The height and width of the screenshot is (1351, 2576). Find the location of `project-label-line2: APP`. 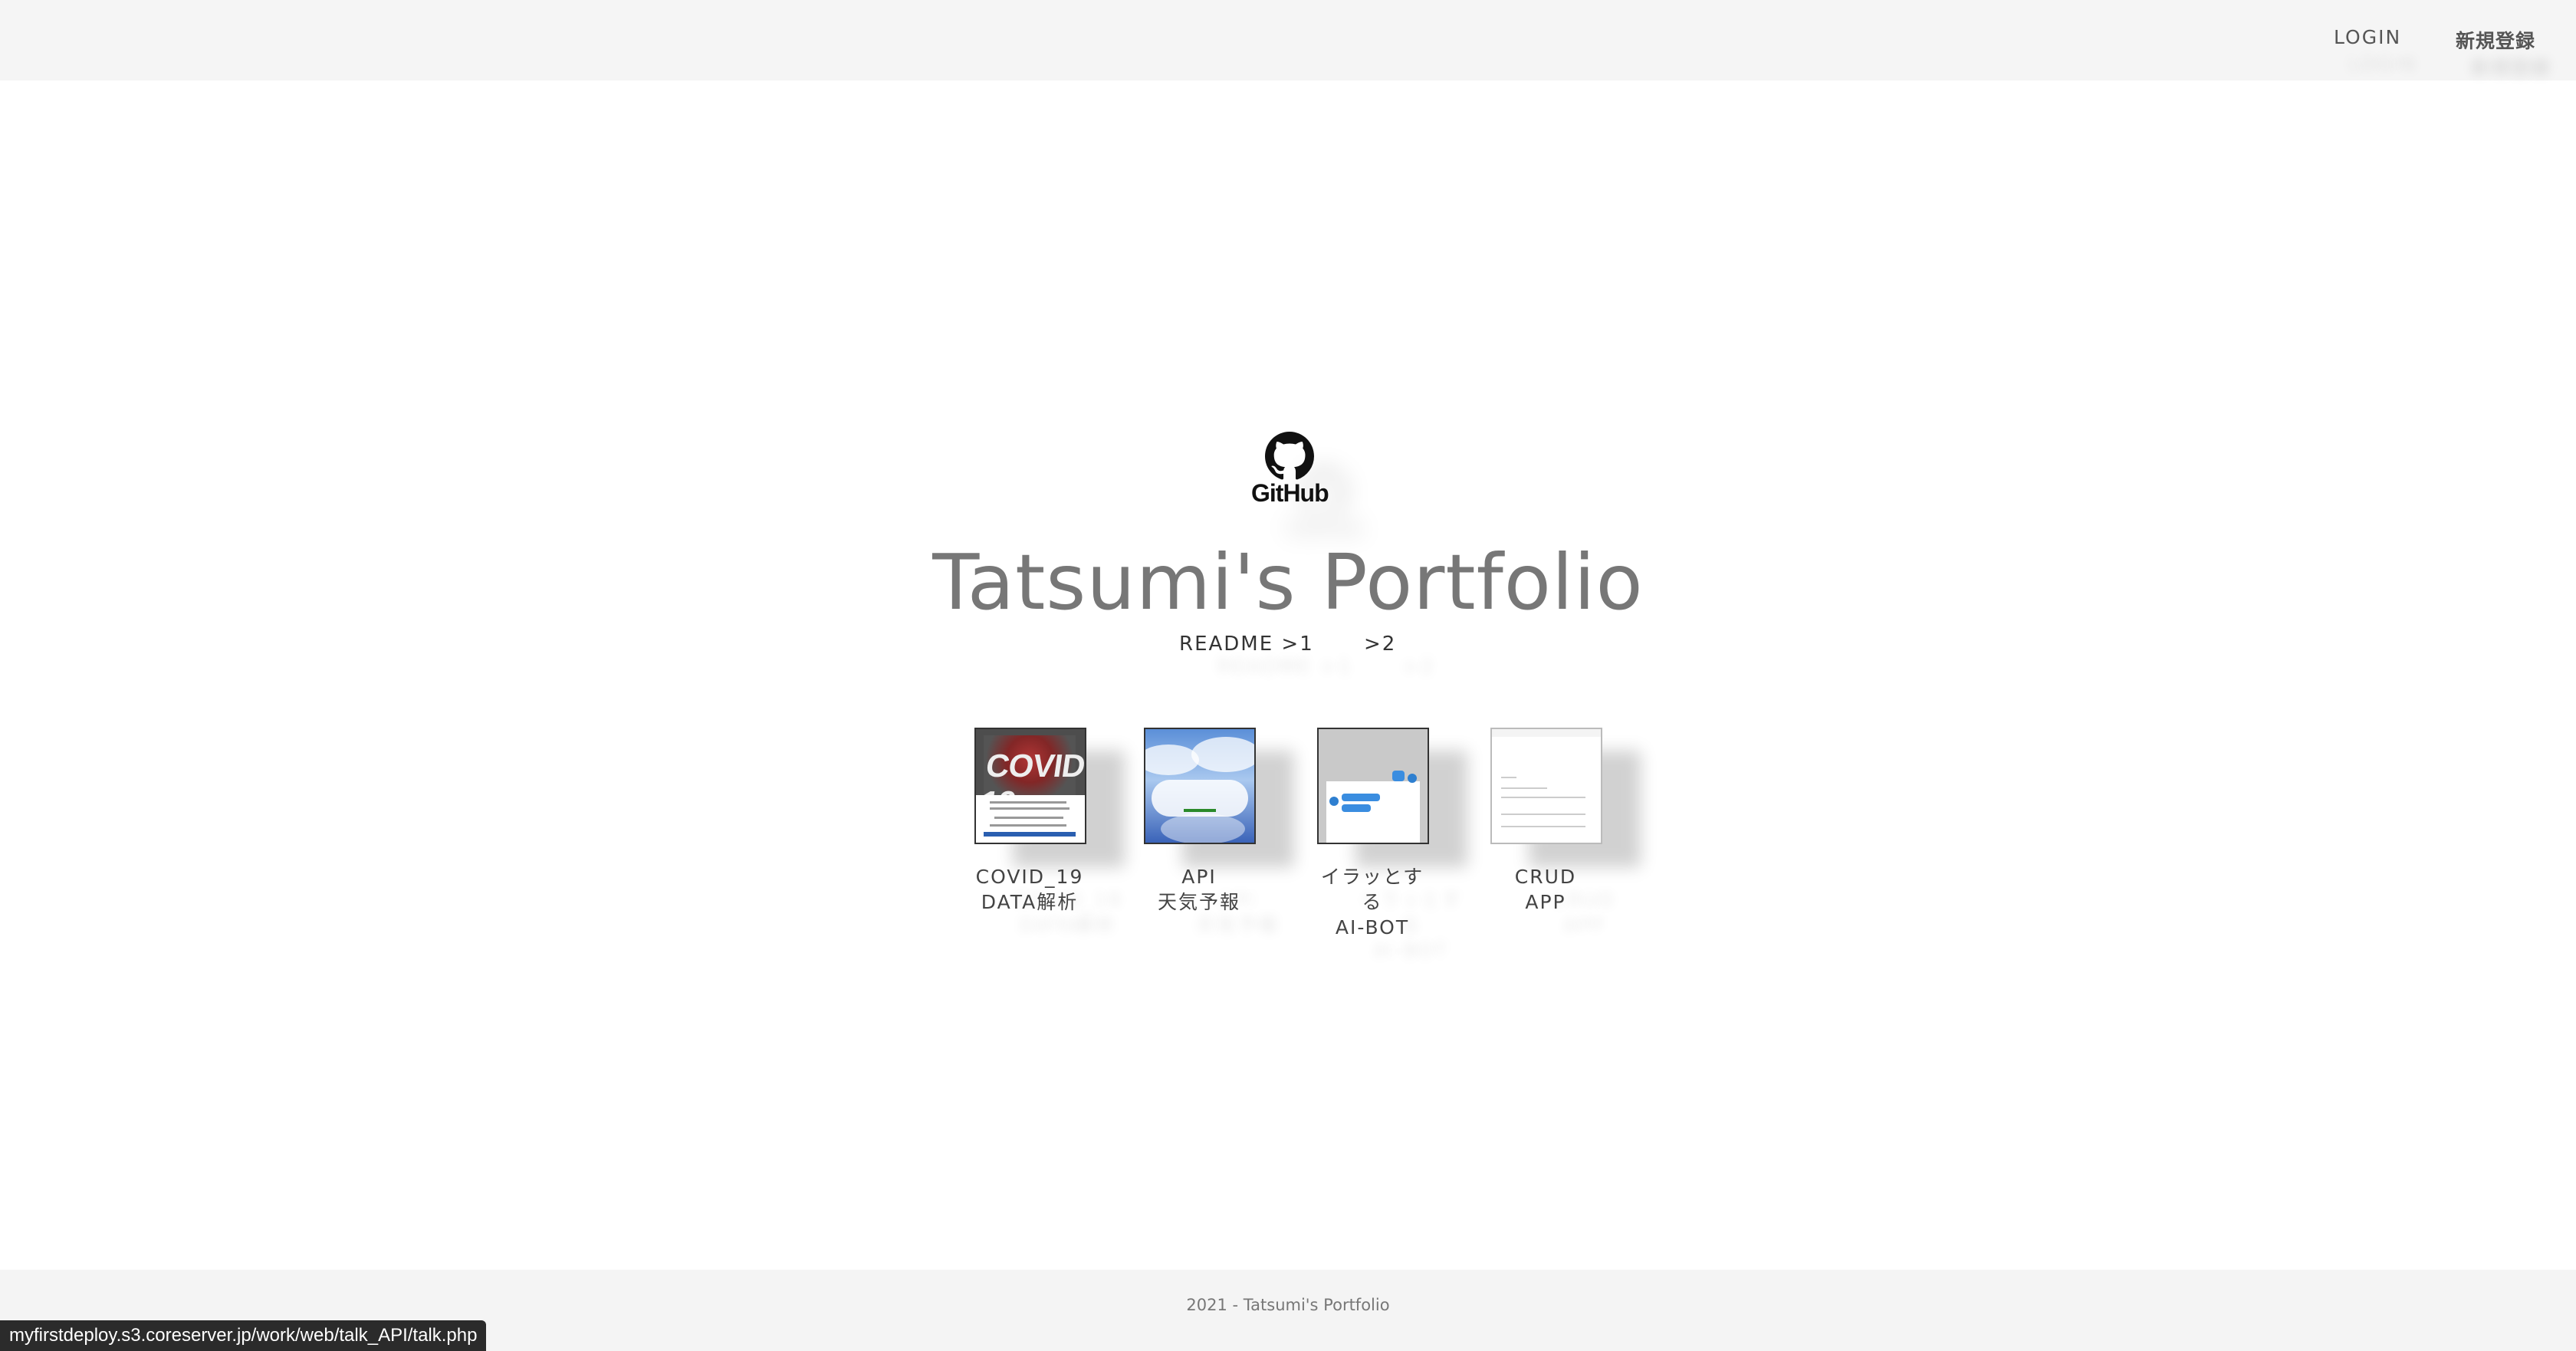

project-label-line2: APP is located at coordinates (1545, 902).